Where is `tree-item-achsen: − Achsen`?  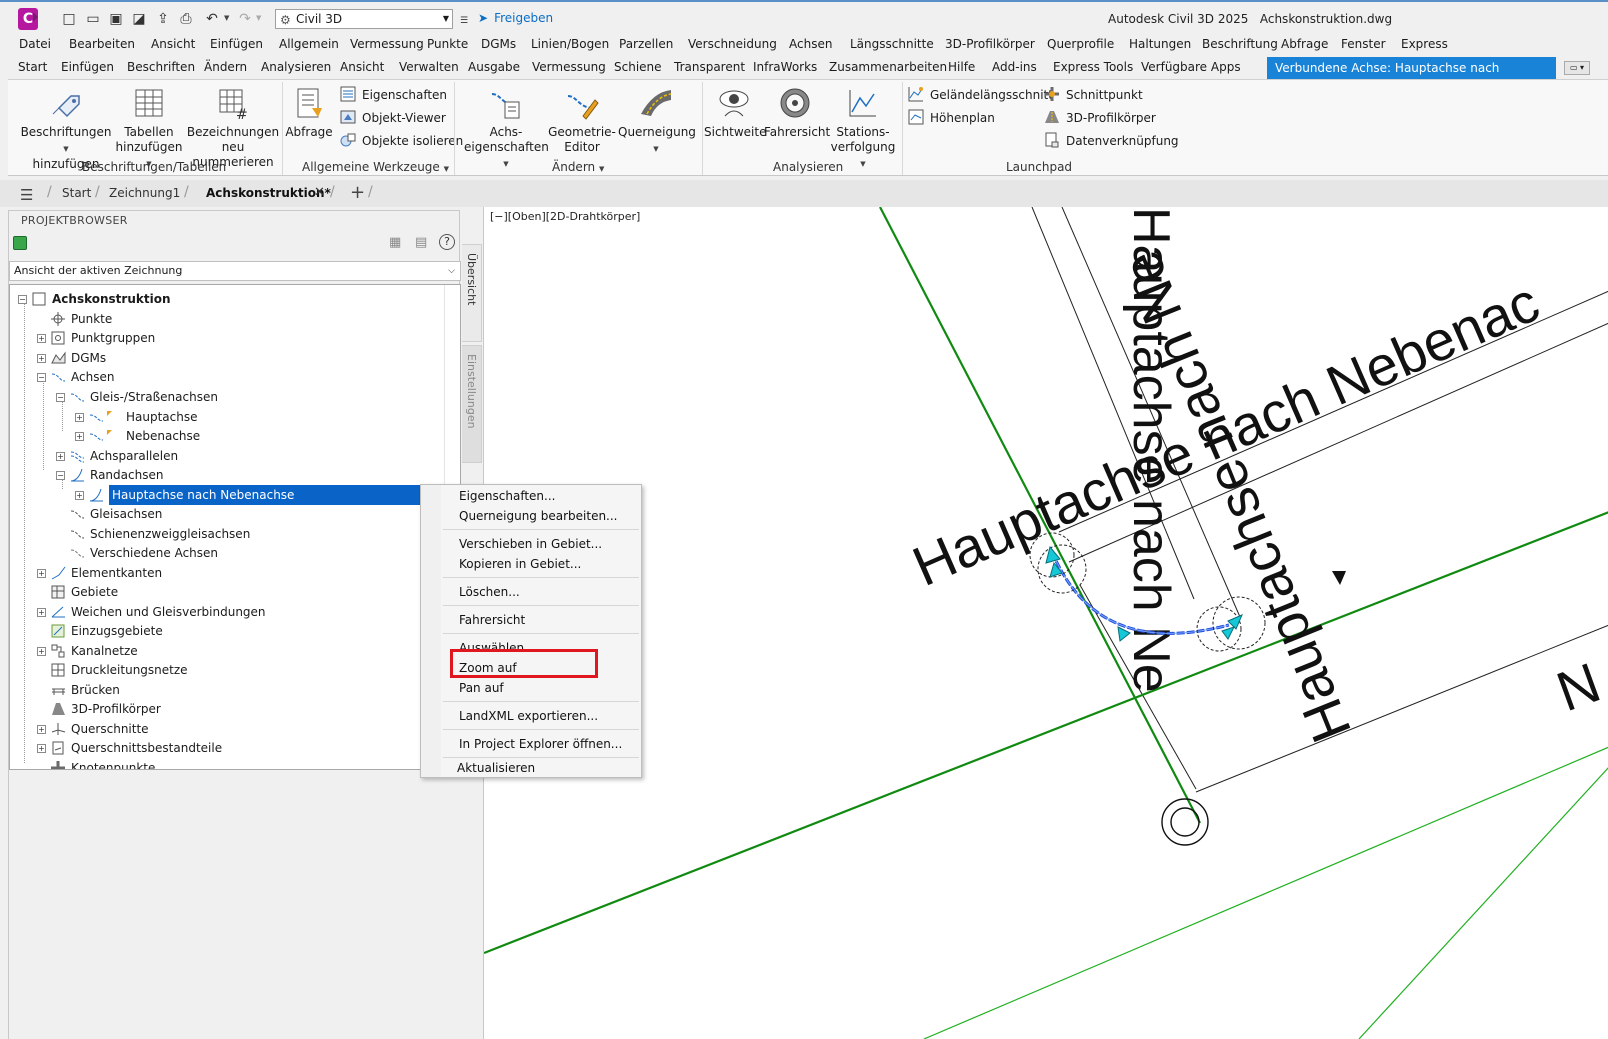 tree-item-achsen: − Achsen is located at coordinates (75, 377).